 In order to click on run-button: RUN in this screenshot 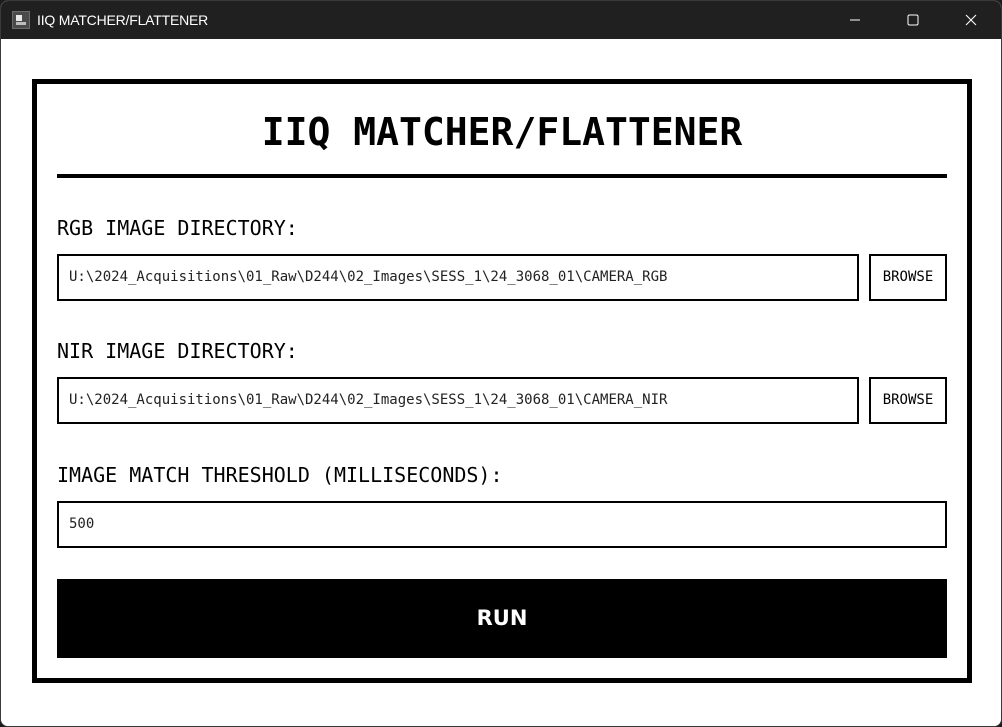, I will do `click(502, 618)`.